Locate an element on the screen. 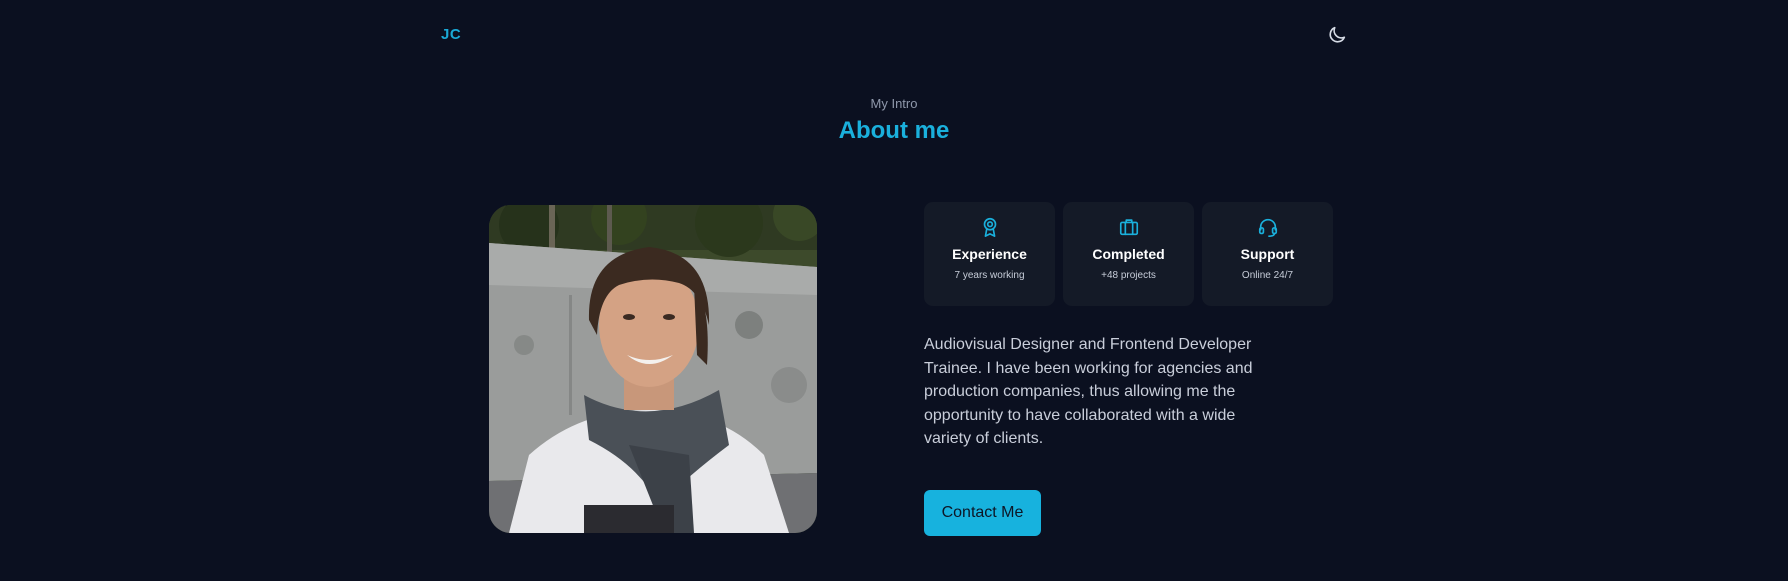  card-support: Support Online 24/7 is located at coordinates (1267, 254).